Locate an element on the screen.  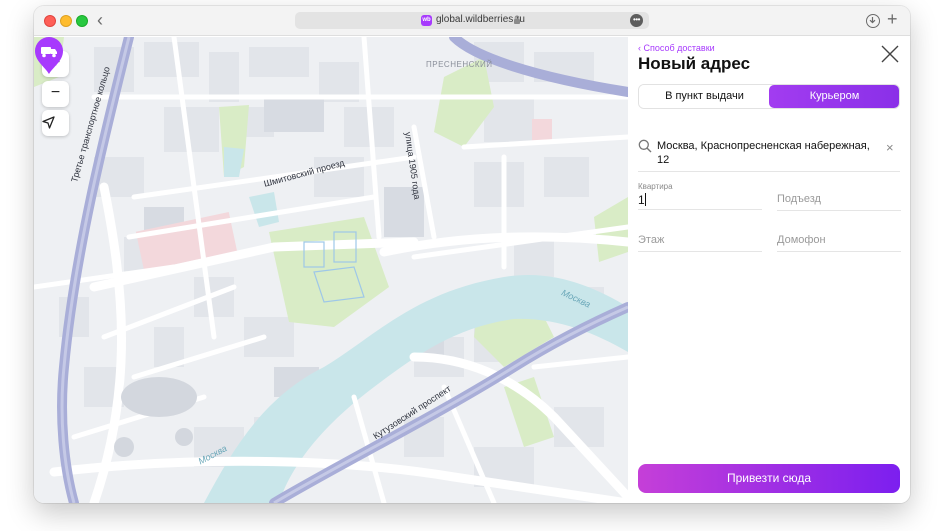
address-divider is located at coordinates (769, 171).